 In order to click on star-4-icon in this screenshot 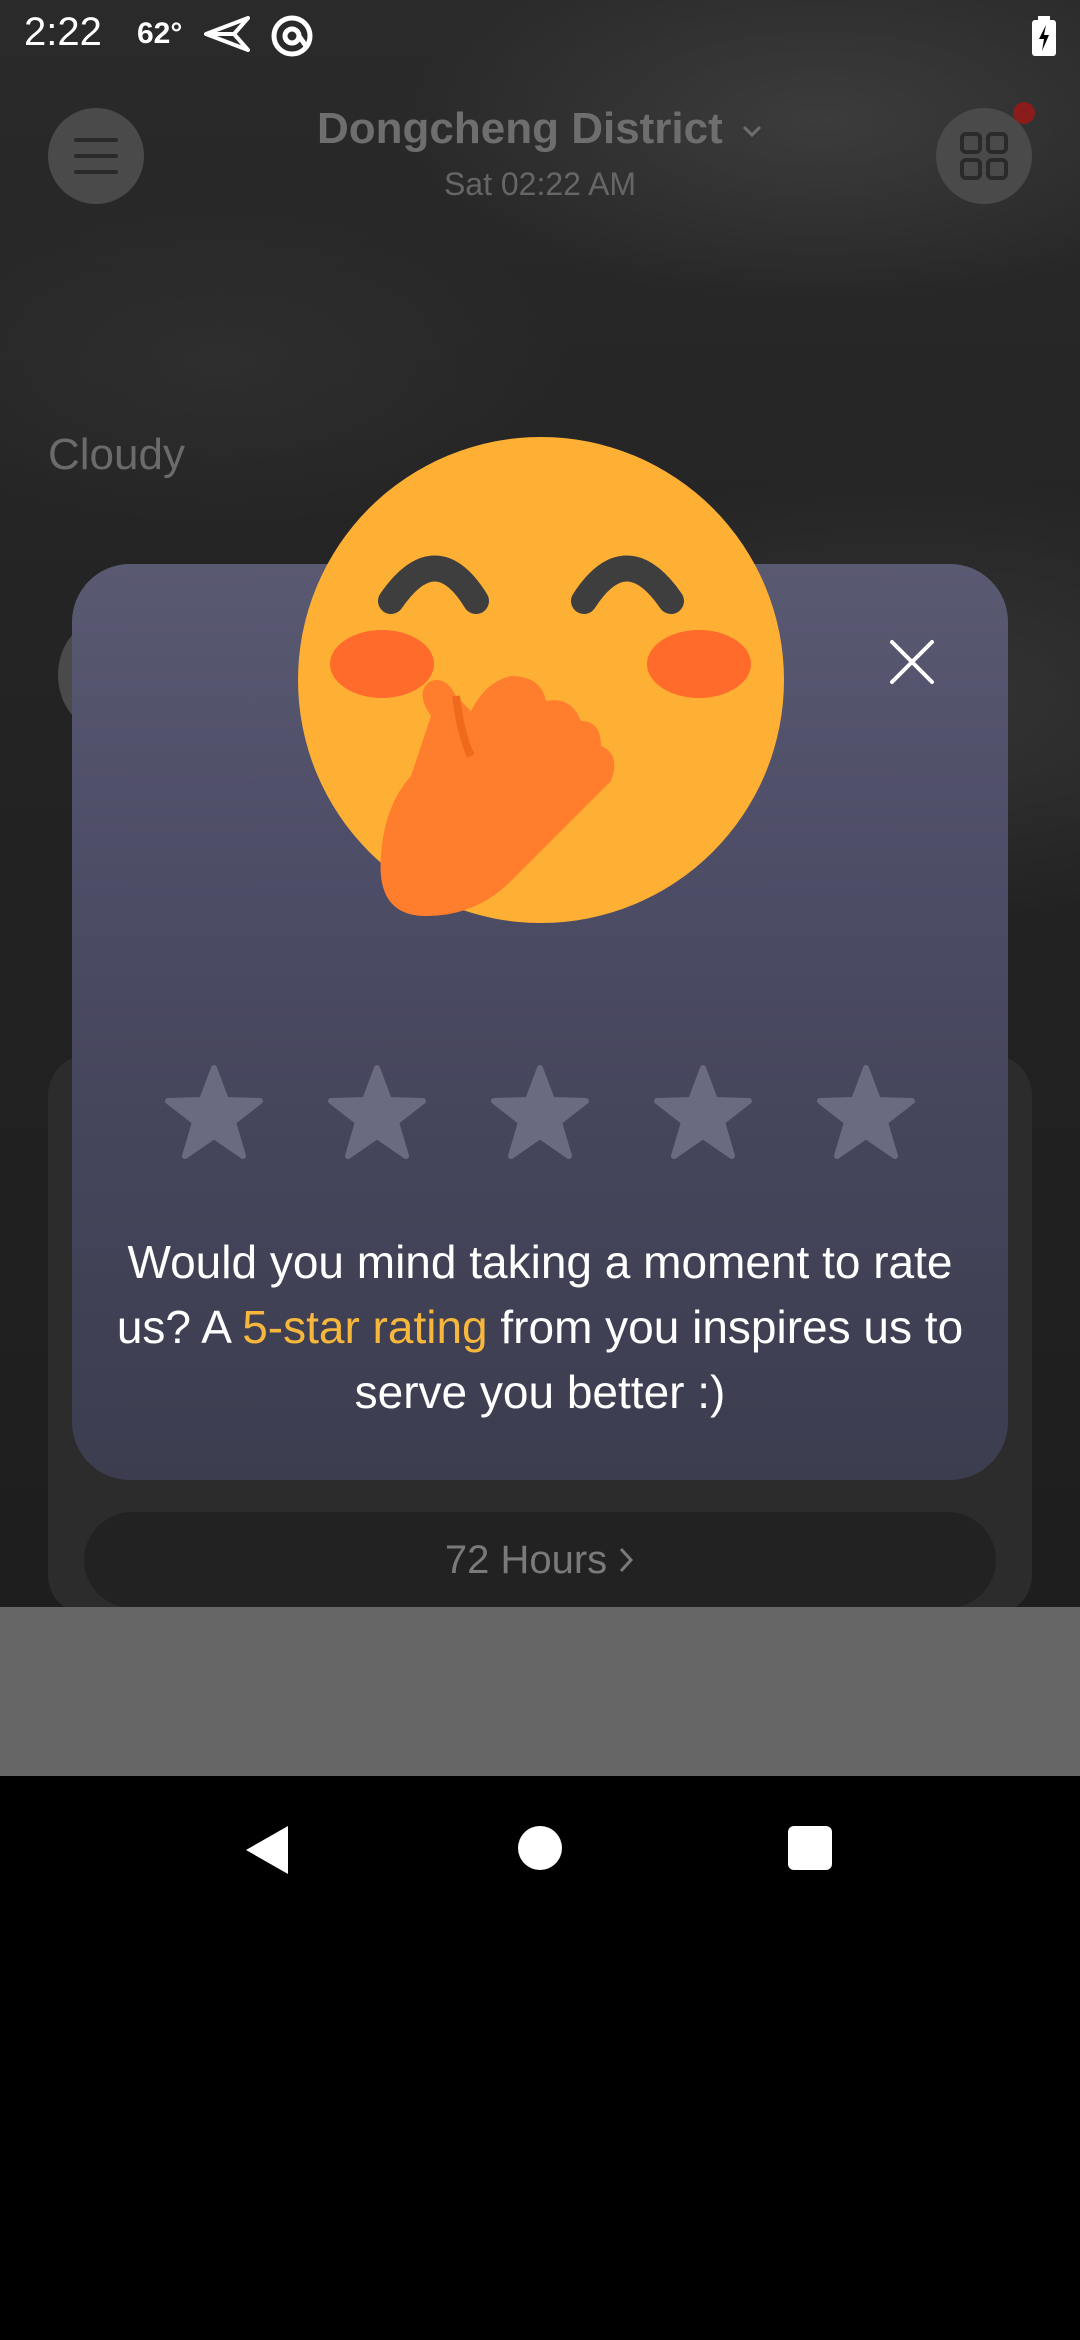, I will do `click(703, 1112)`.